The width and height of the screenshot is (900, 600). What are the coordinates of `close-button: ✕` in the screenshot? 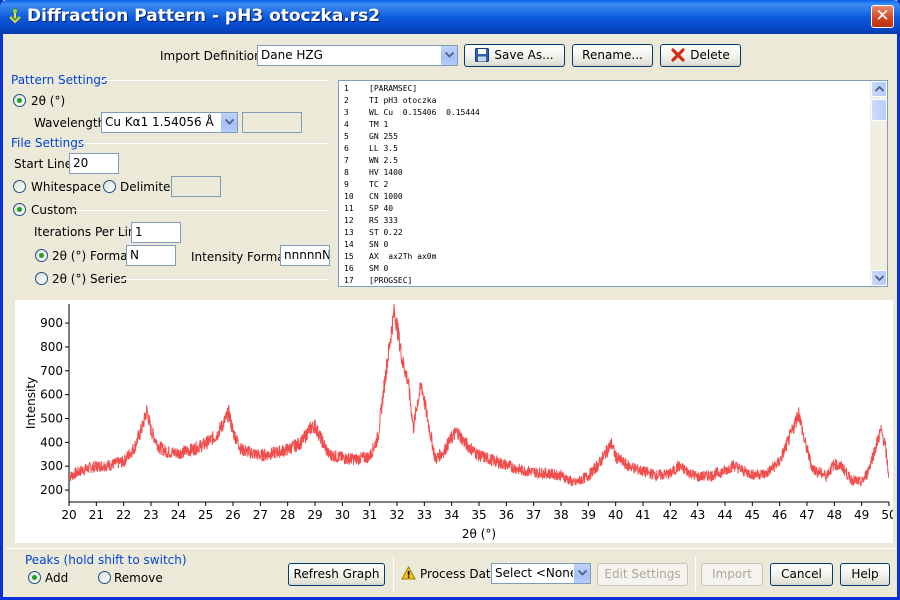 It's located at (882, 16).